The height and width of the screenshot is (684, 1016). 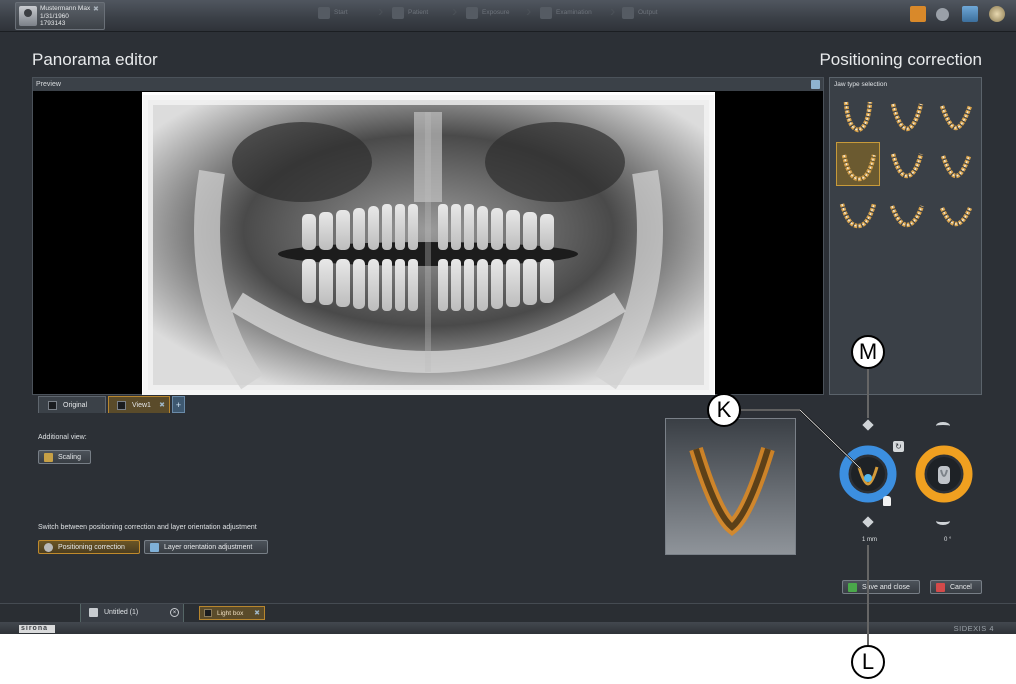 I want to click on tab-view1: View1 ✖, so click(x=139, y=404).